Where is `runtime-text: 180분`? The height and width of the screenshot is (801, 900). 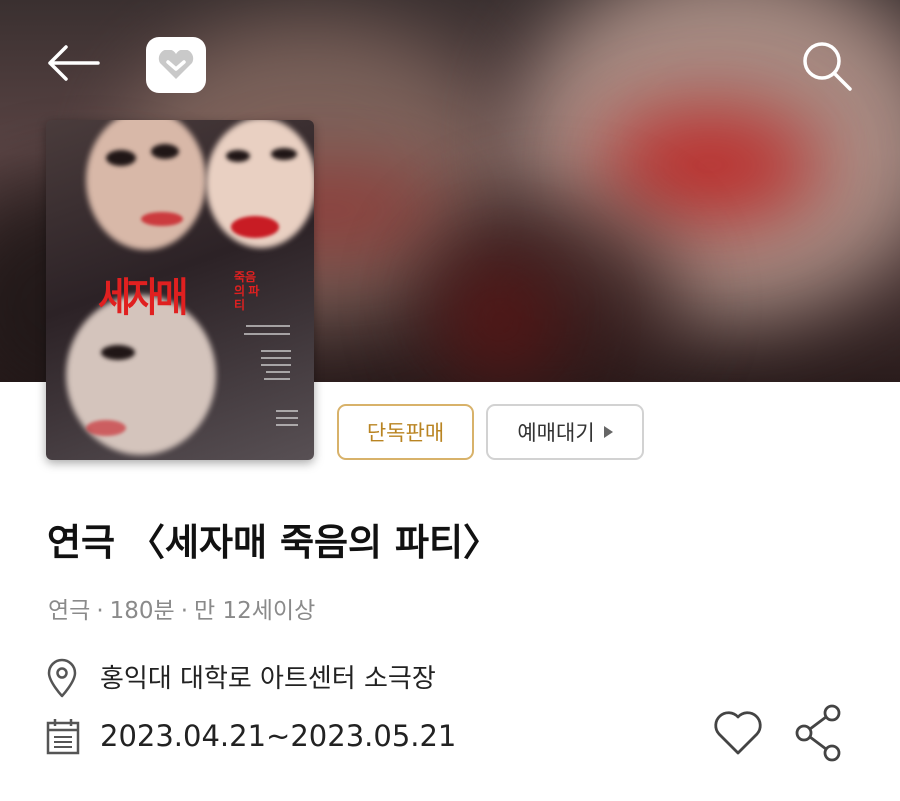
runtime-text: 180분 is located at coordinates (142, 611).